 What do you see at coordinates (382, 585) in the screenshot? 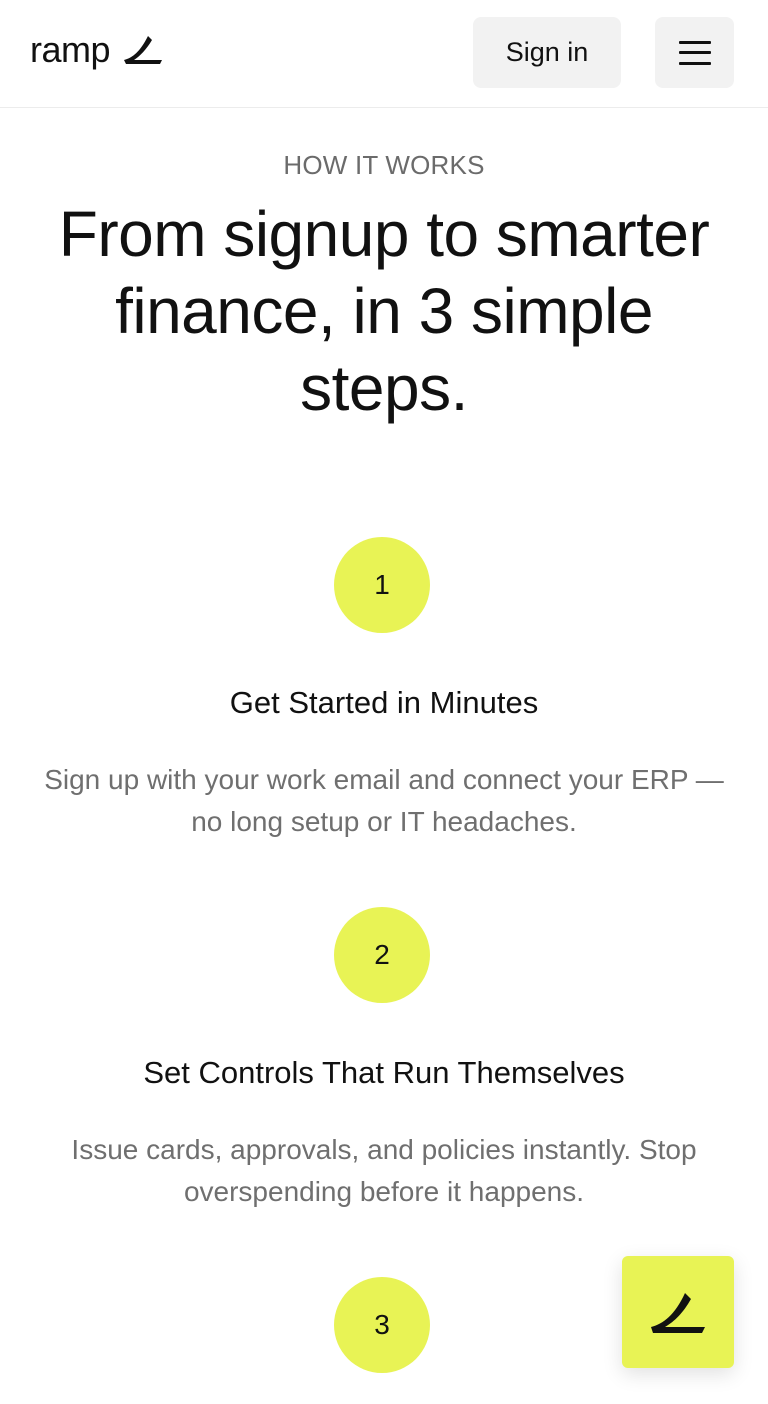
I see `step-number-badge: 1` at bounding box center [382, 585].